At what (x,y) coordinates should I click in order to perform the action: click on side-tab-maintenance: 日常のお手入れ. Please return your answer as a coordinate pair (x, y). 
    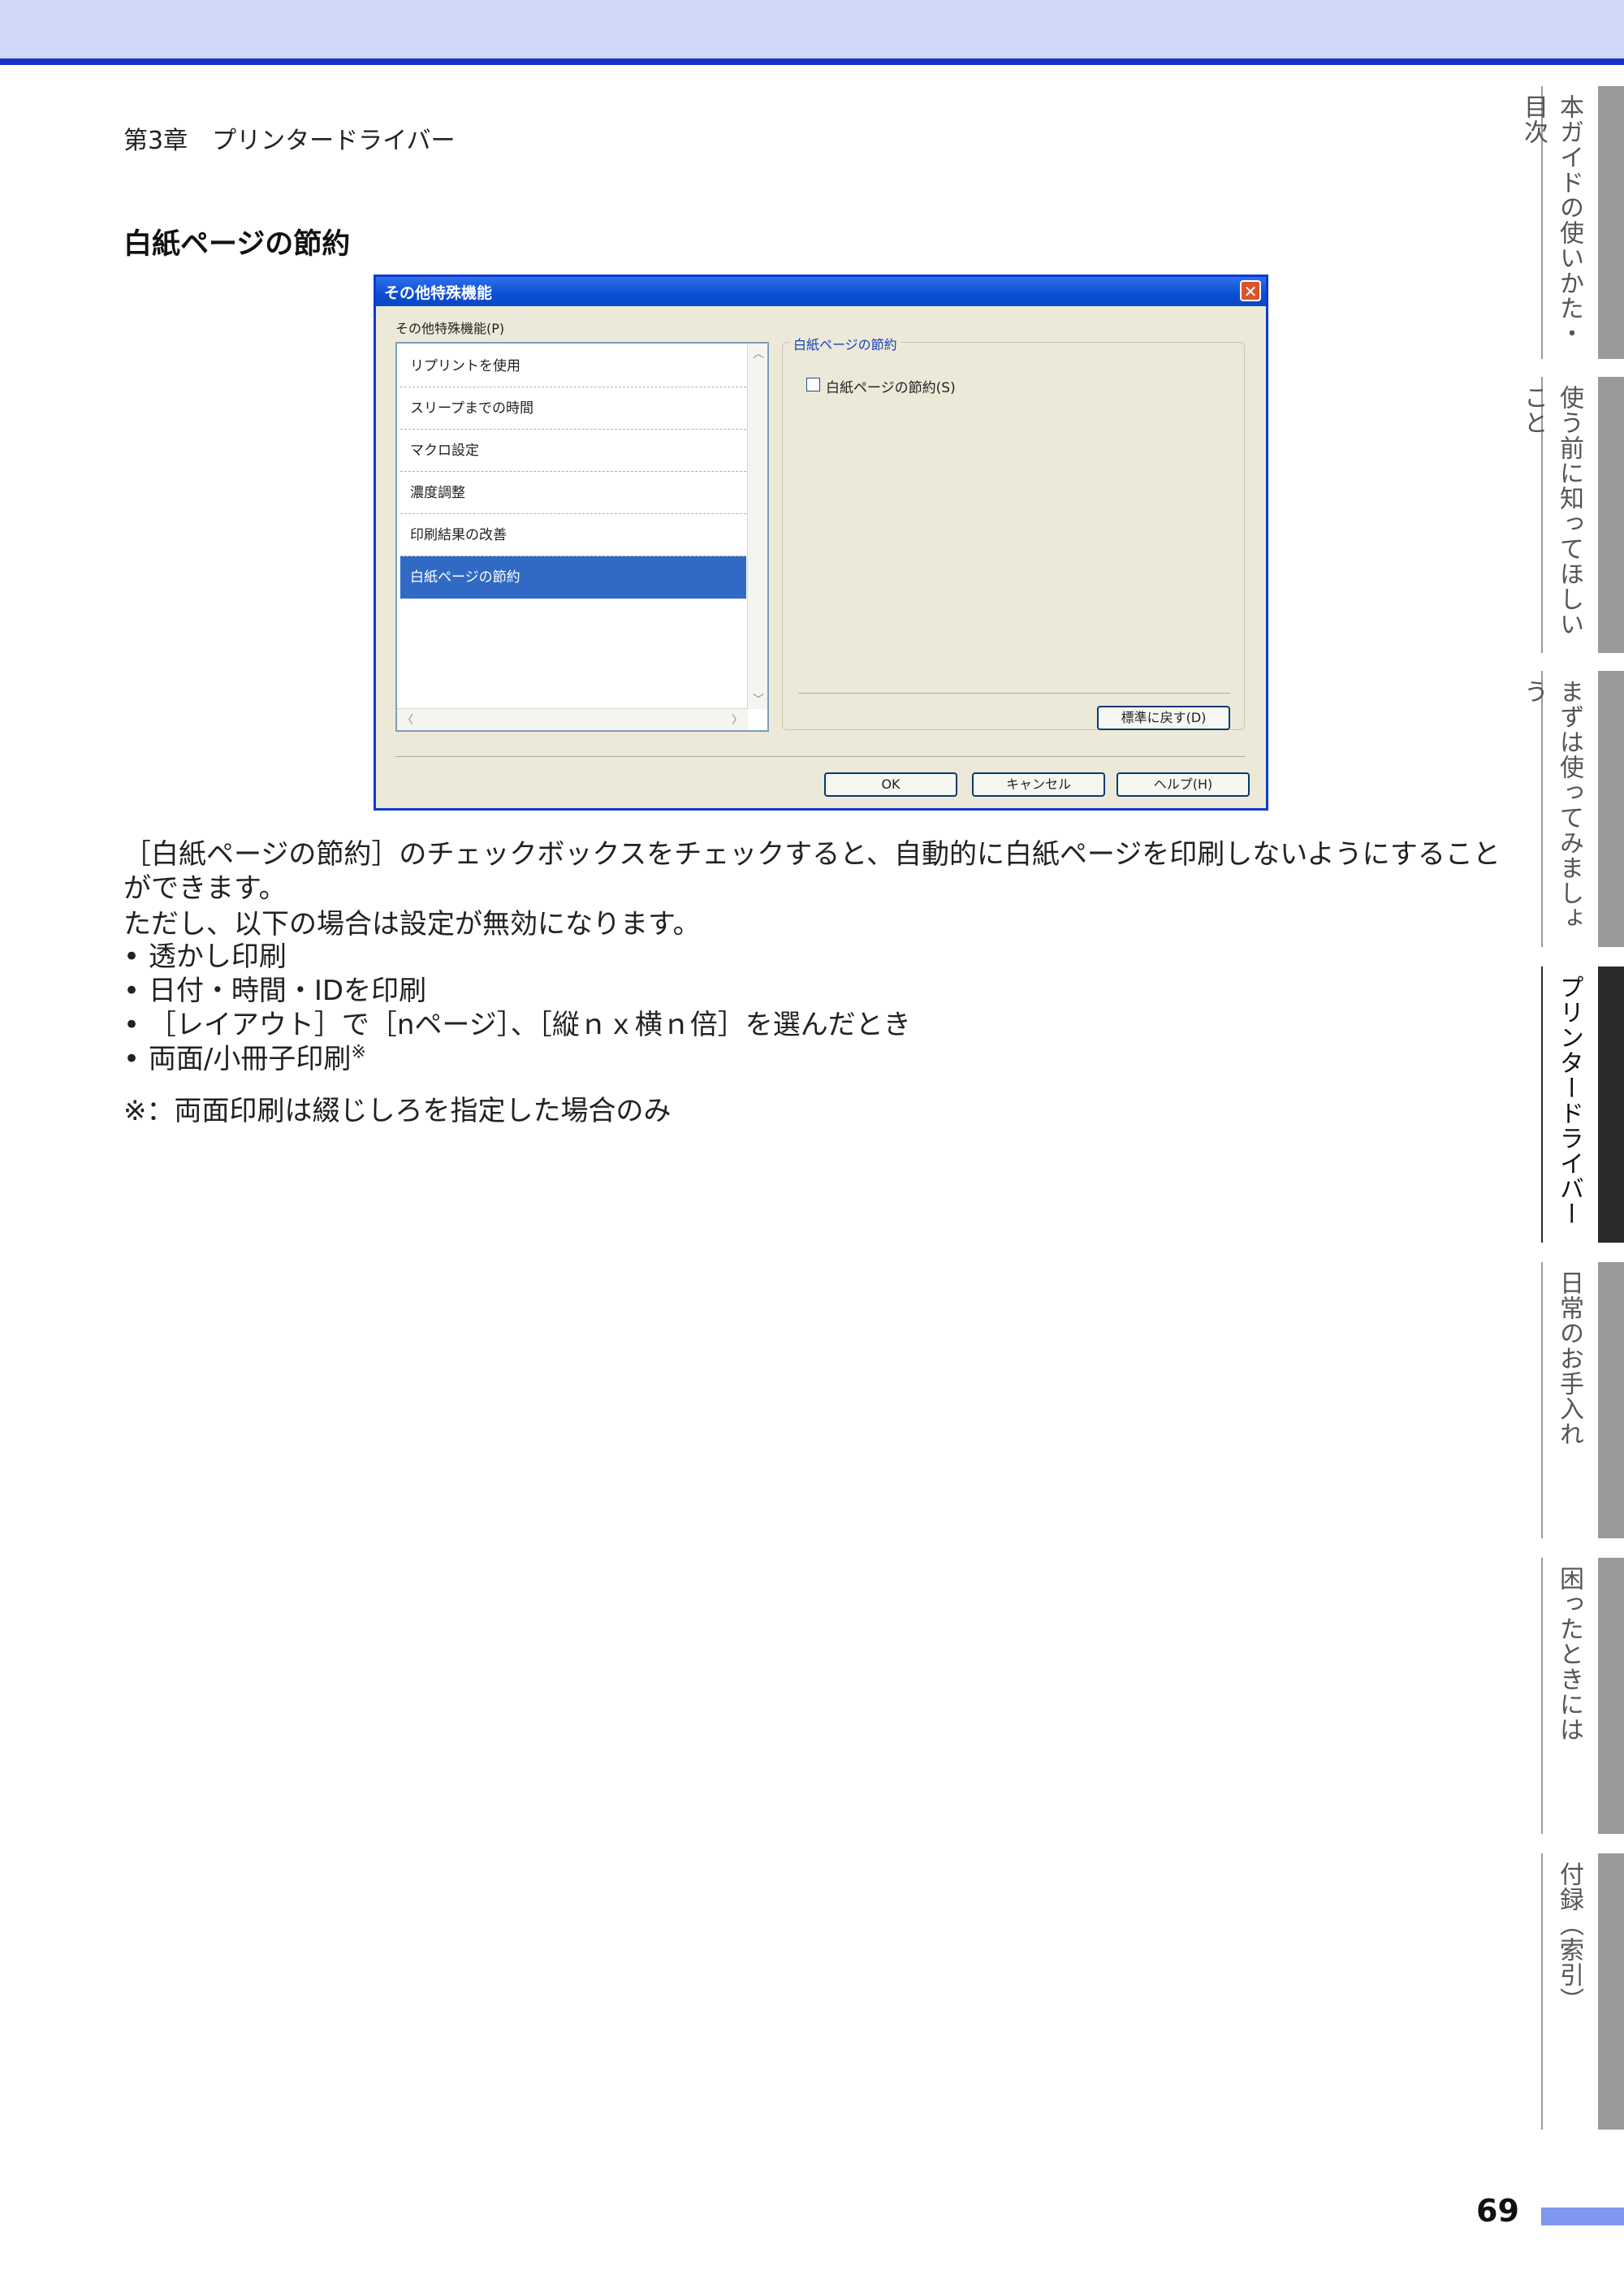
    Looking at the image, I should click on (1583, 1400).